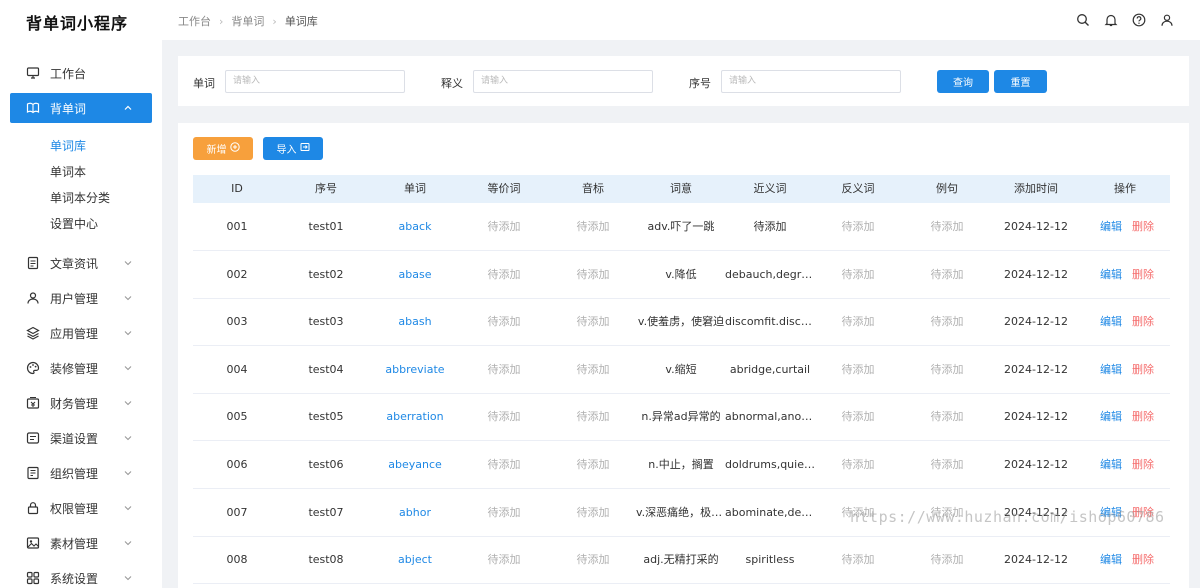 The width and height of the screenshot is (1200, 588). I want to click on word-link: abject, so click(415, 559).